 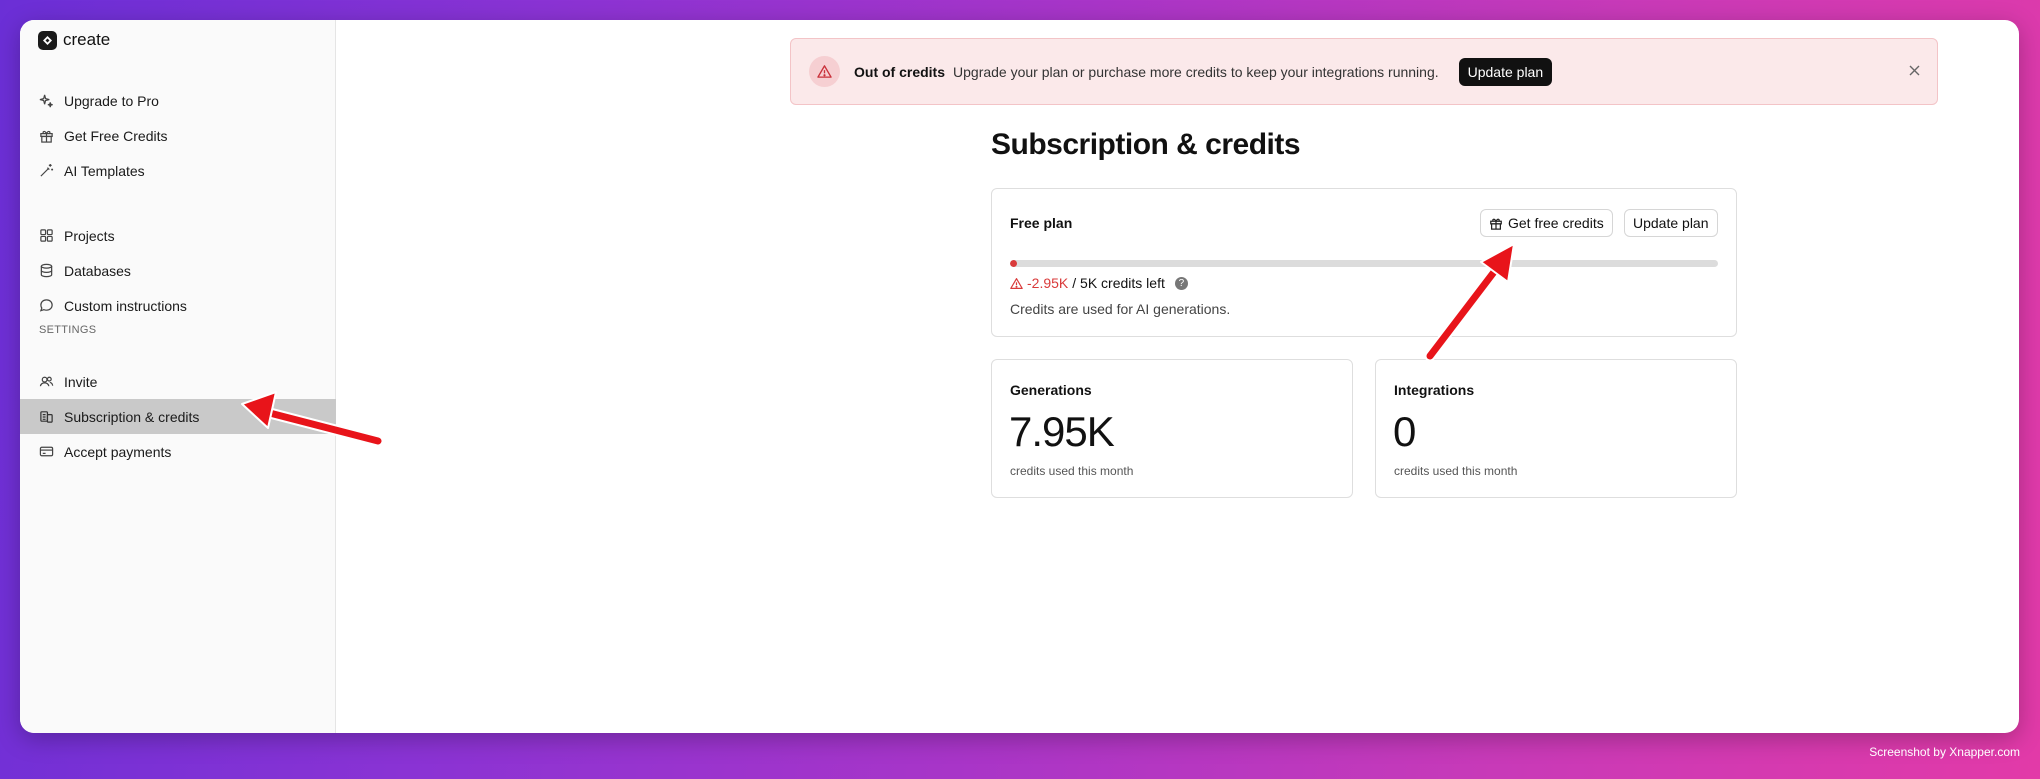 I want to click on screenshot-credit: Screenshot by Xnapper.com, so click(x=1944, y=752).